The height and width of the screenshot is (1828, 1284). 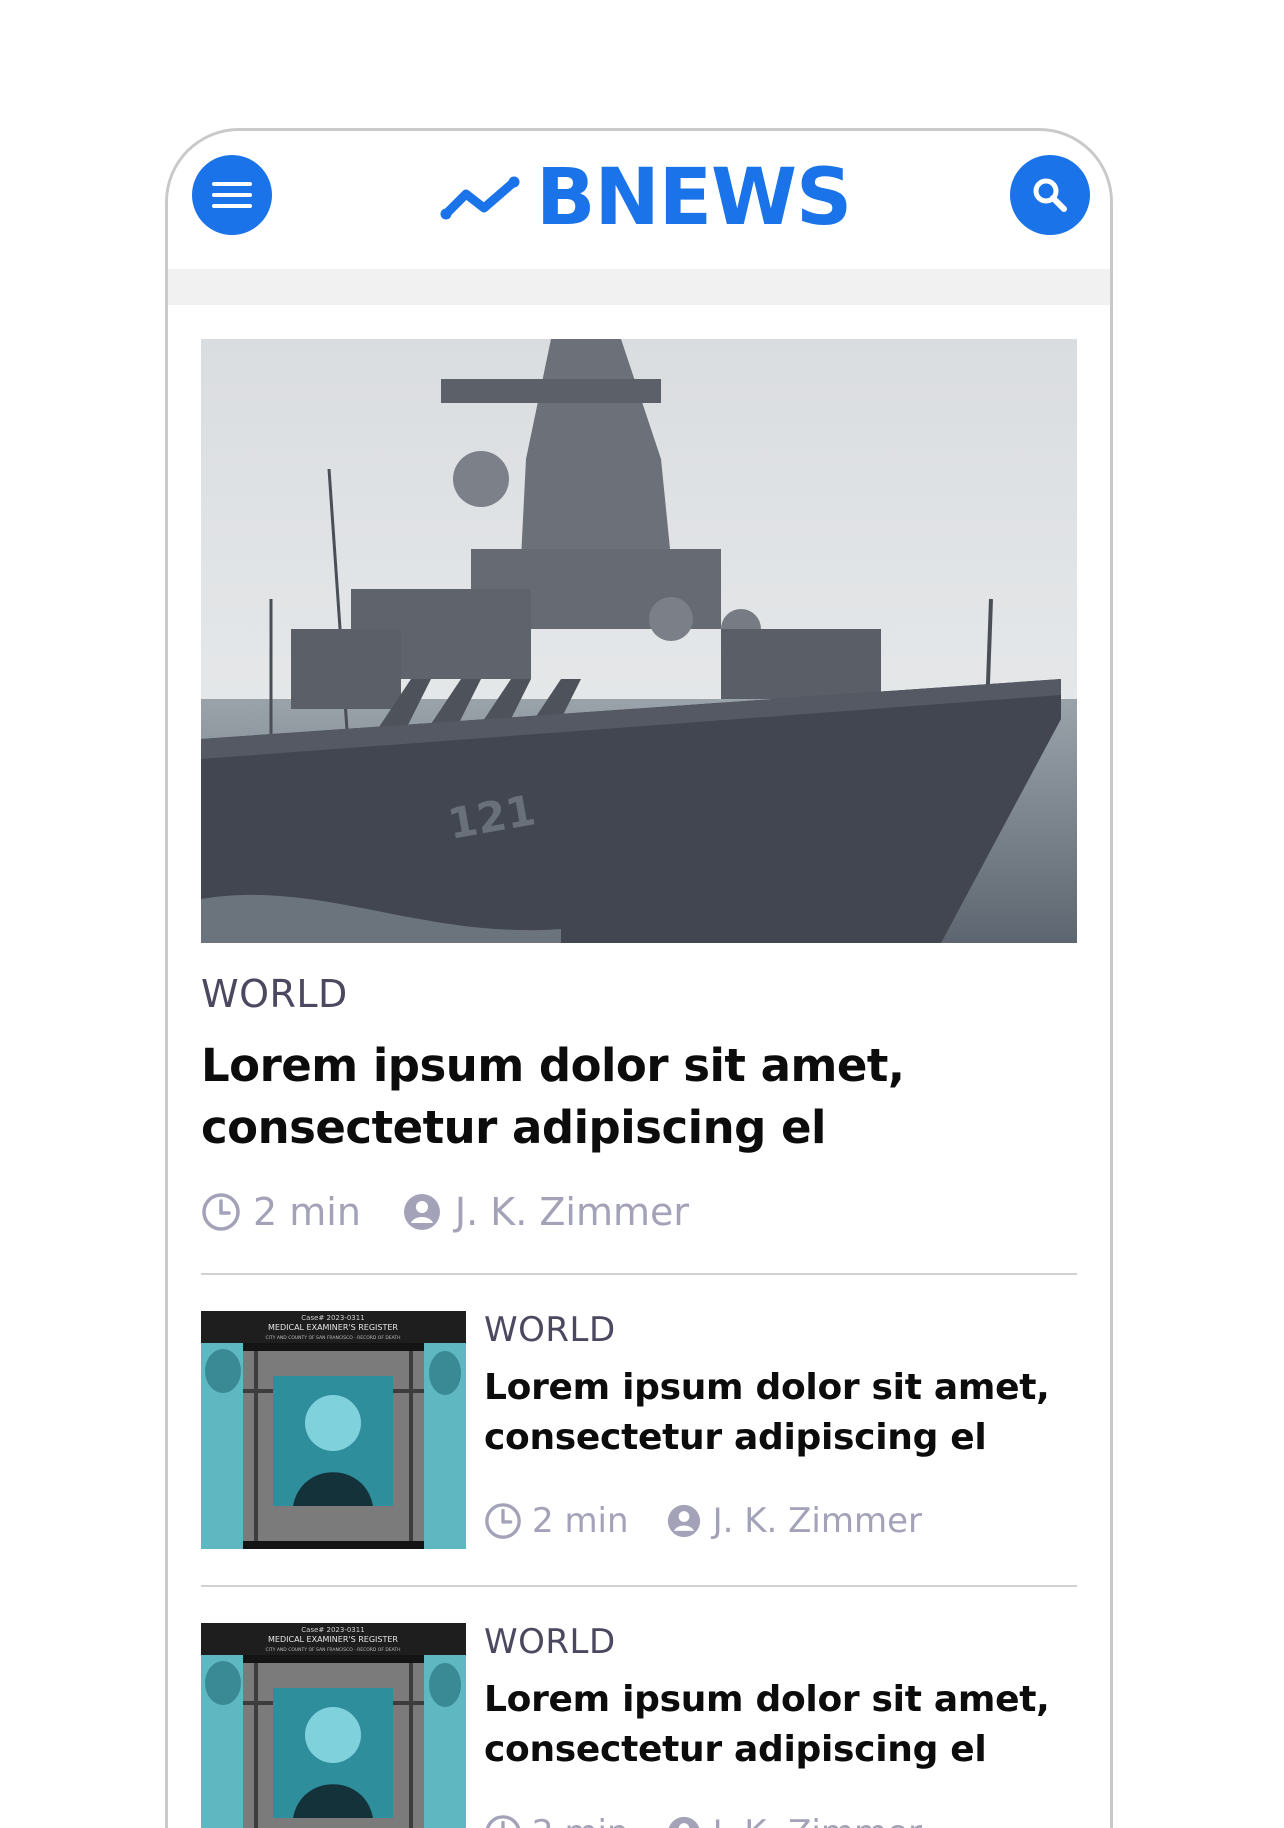 I want to click on search-icon, so click(x=1050, y=195).